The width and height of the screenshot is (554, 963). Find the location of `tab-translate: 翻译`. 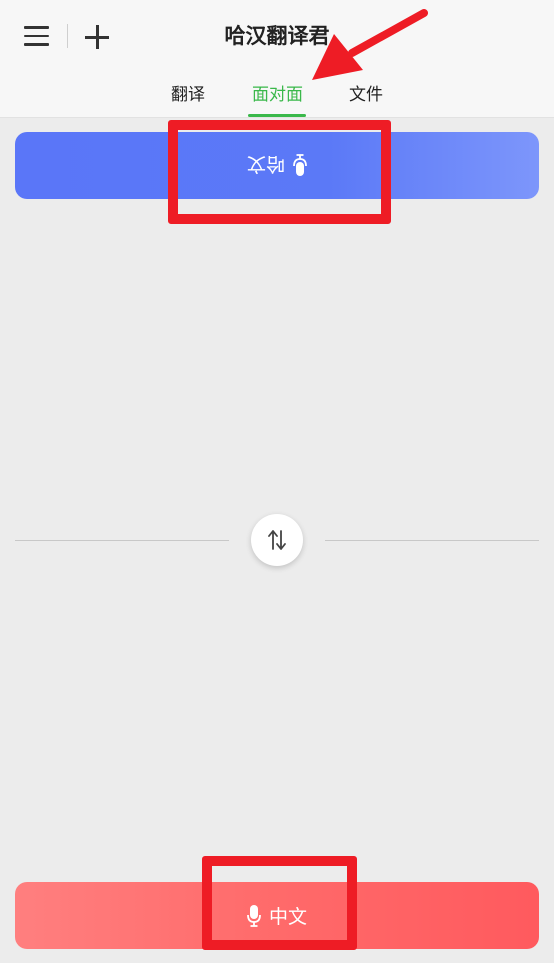

tab-translate: 翻译 is located at coordinates (188, 92).